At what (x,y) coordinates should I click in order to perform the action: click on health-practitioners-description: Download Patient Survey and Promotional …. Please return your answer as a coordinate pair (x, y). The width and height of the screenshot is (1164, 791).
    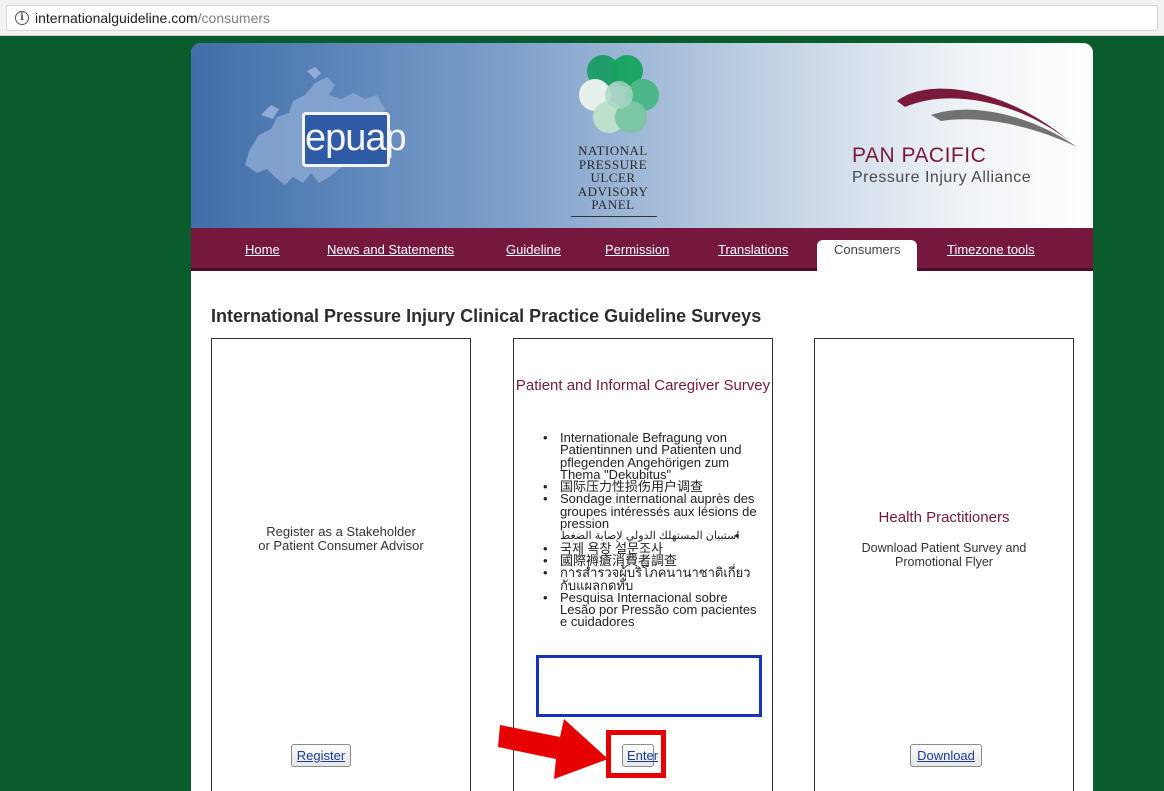
    Looking at the image, I should click on (944, 555).